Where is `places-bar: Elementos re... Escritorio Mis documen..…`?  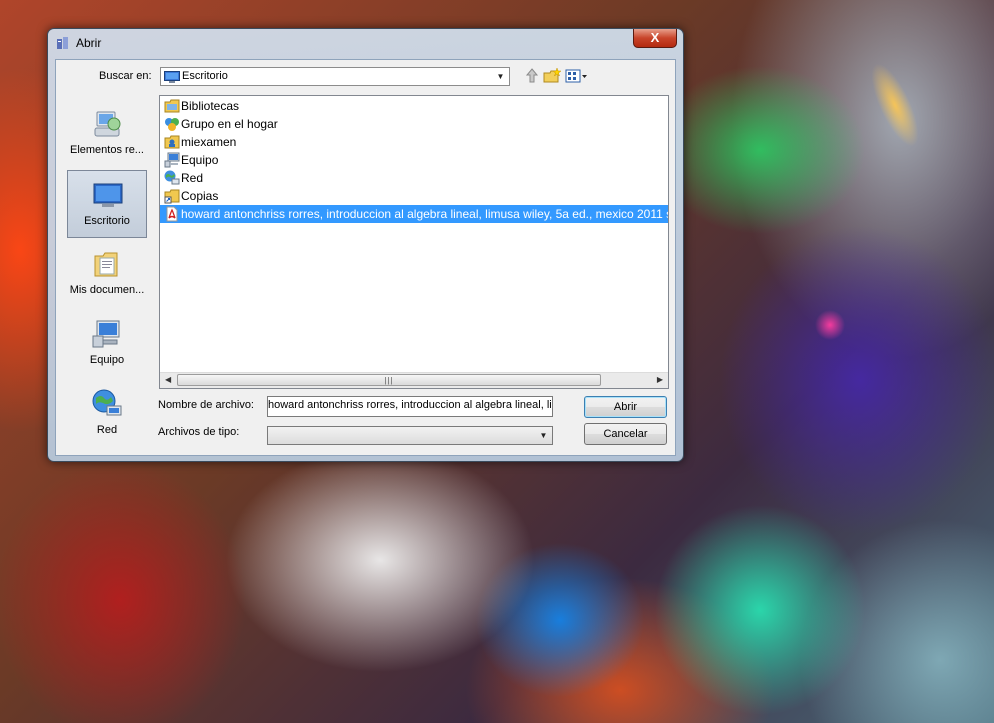
places-bar: Elementos re... Escritorio Mis documen..… is located at coordinates (106, 271).